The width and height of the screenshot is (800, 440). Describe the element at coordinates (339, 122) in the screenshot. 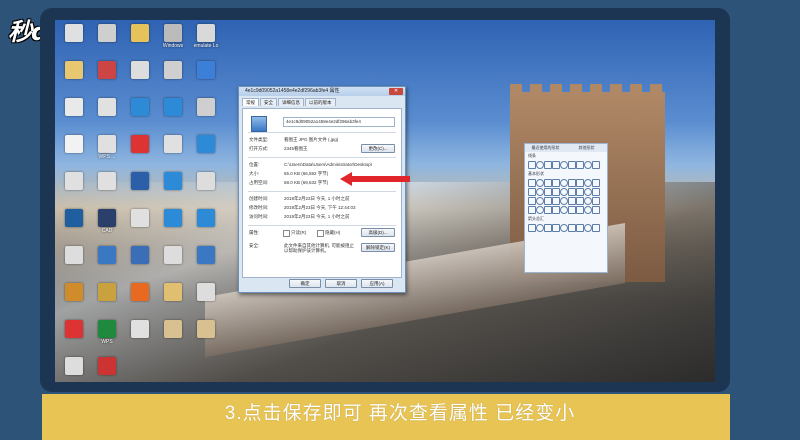

I see `filename-field: 4e1c9d09052a1458e4e2df296ab3fe4` at that location.